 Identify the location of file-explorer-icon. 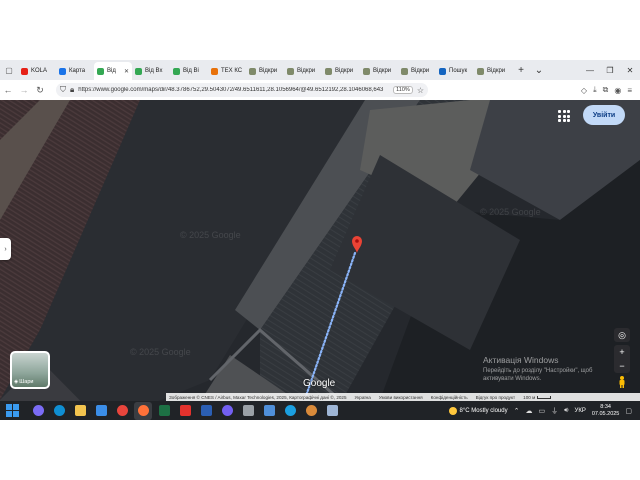
(80, 411).